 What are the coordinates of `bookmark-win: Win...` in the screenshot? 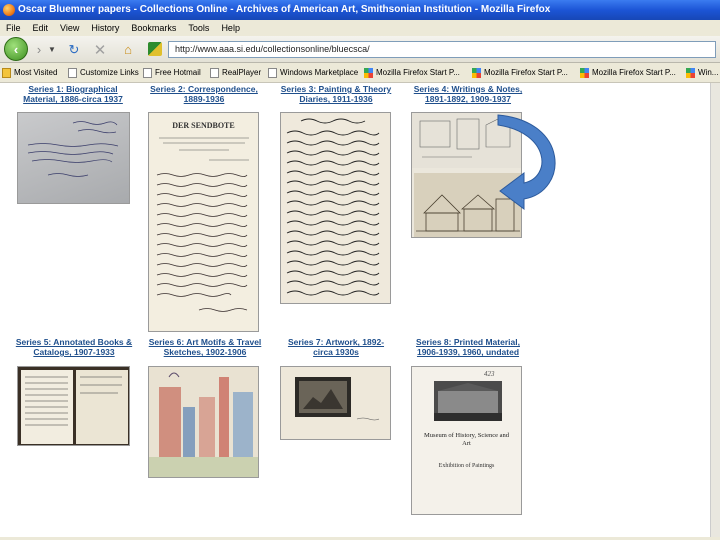 It's located at (702, 72).